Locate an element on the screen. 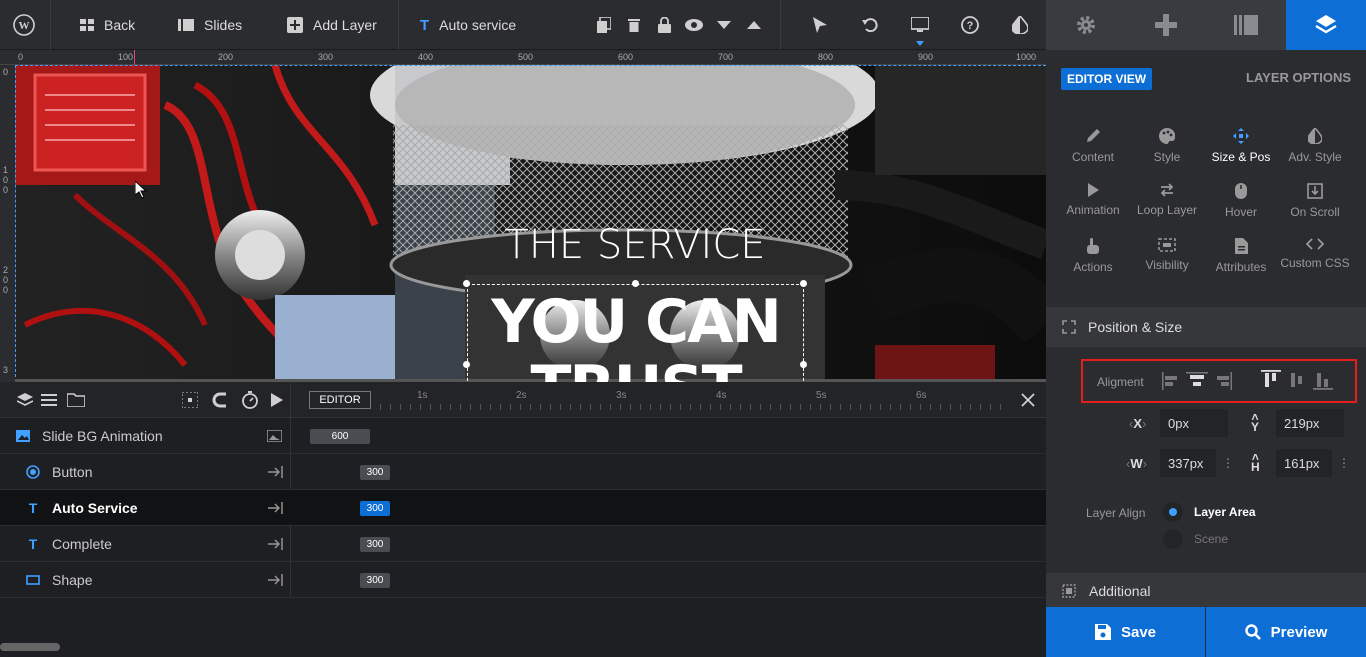 This screenshot has width=1366, height=657. grid-snap-icon is located at coordinates (190, 400).